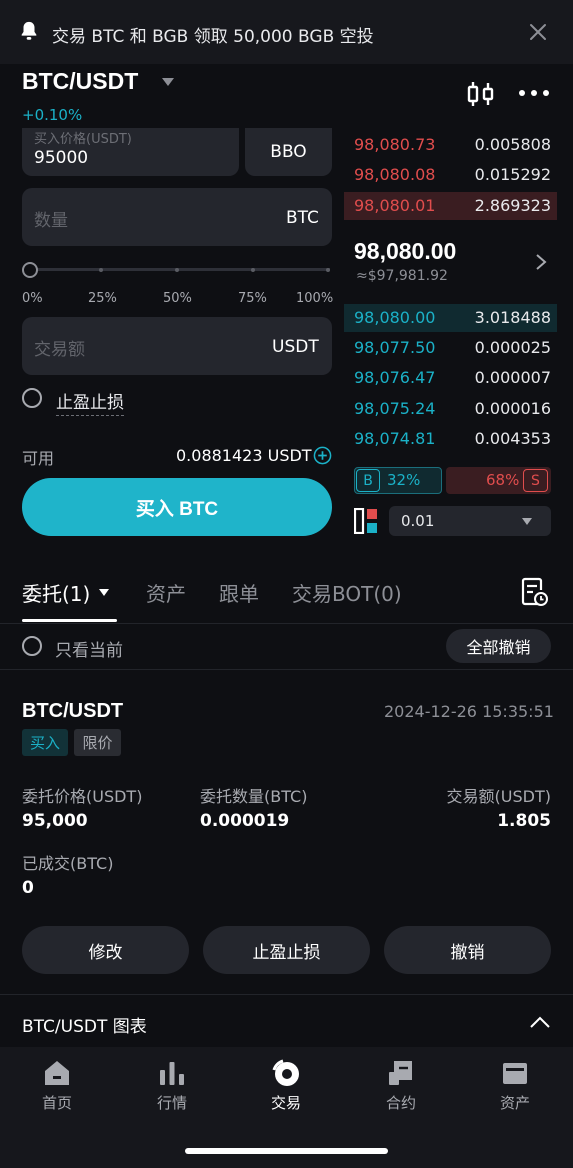 This screenshot has width=573, height=1168. Describe the element at coordinates (512, 408) in the screenshot. I see `bid-qty: 0.000016` at that location.